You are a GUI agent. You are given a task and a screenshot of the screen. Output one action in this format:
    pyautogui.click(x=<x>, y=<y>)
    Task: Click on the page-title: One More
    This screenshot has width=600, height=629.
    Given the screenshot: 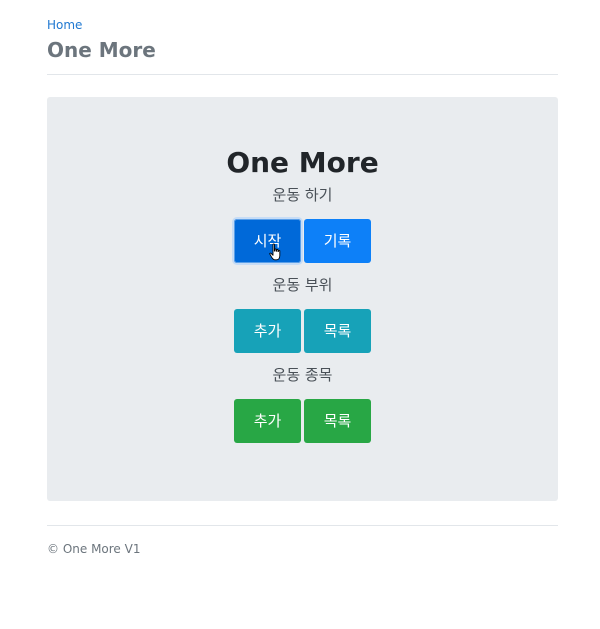 What is the action you would take?
    pyautogui.click(x=101, y=50)
    